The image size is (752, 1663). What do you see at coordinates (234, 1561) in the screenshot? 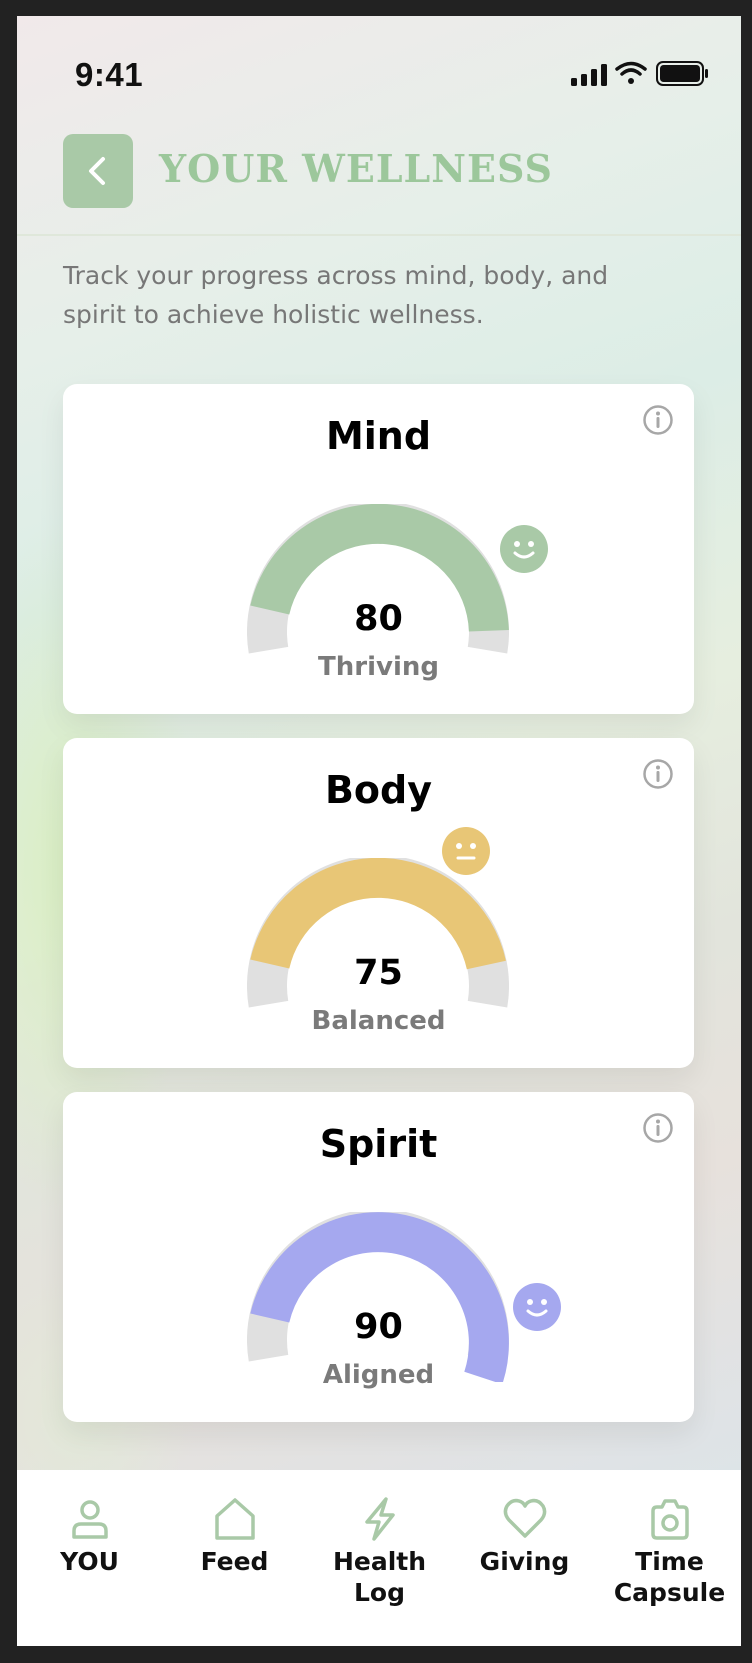
I see `nav-label: Feed` at bounding box center [234, 1561].